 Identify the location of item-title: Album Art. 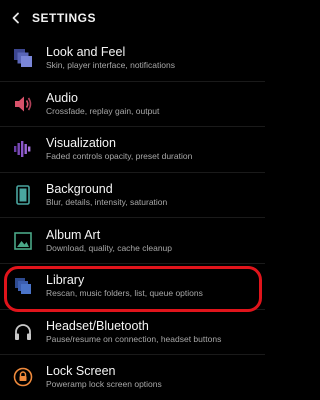
(73, 234).